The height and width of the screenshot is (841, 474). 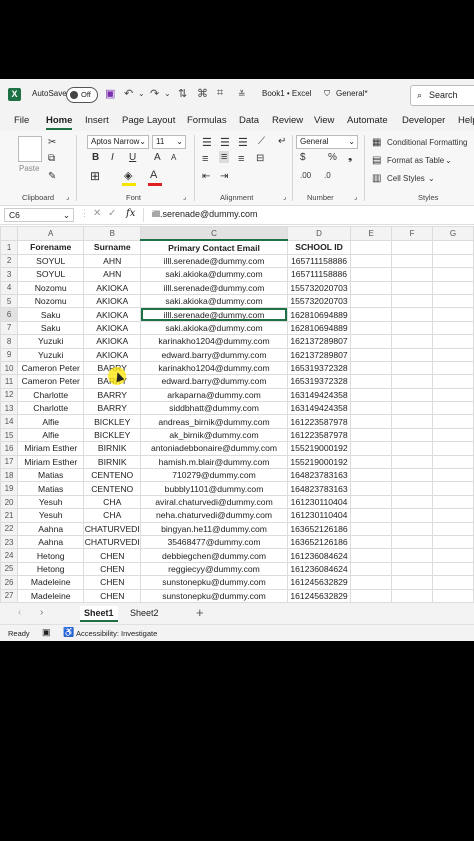 I want to click on redo-dropdown-icon: ⌄, so click(x=167, y=93).